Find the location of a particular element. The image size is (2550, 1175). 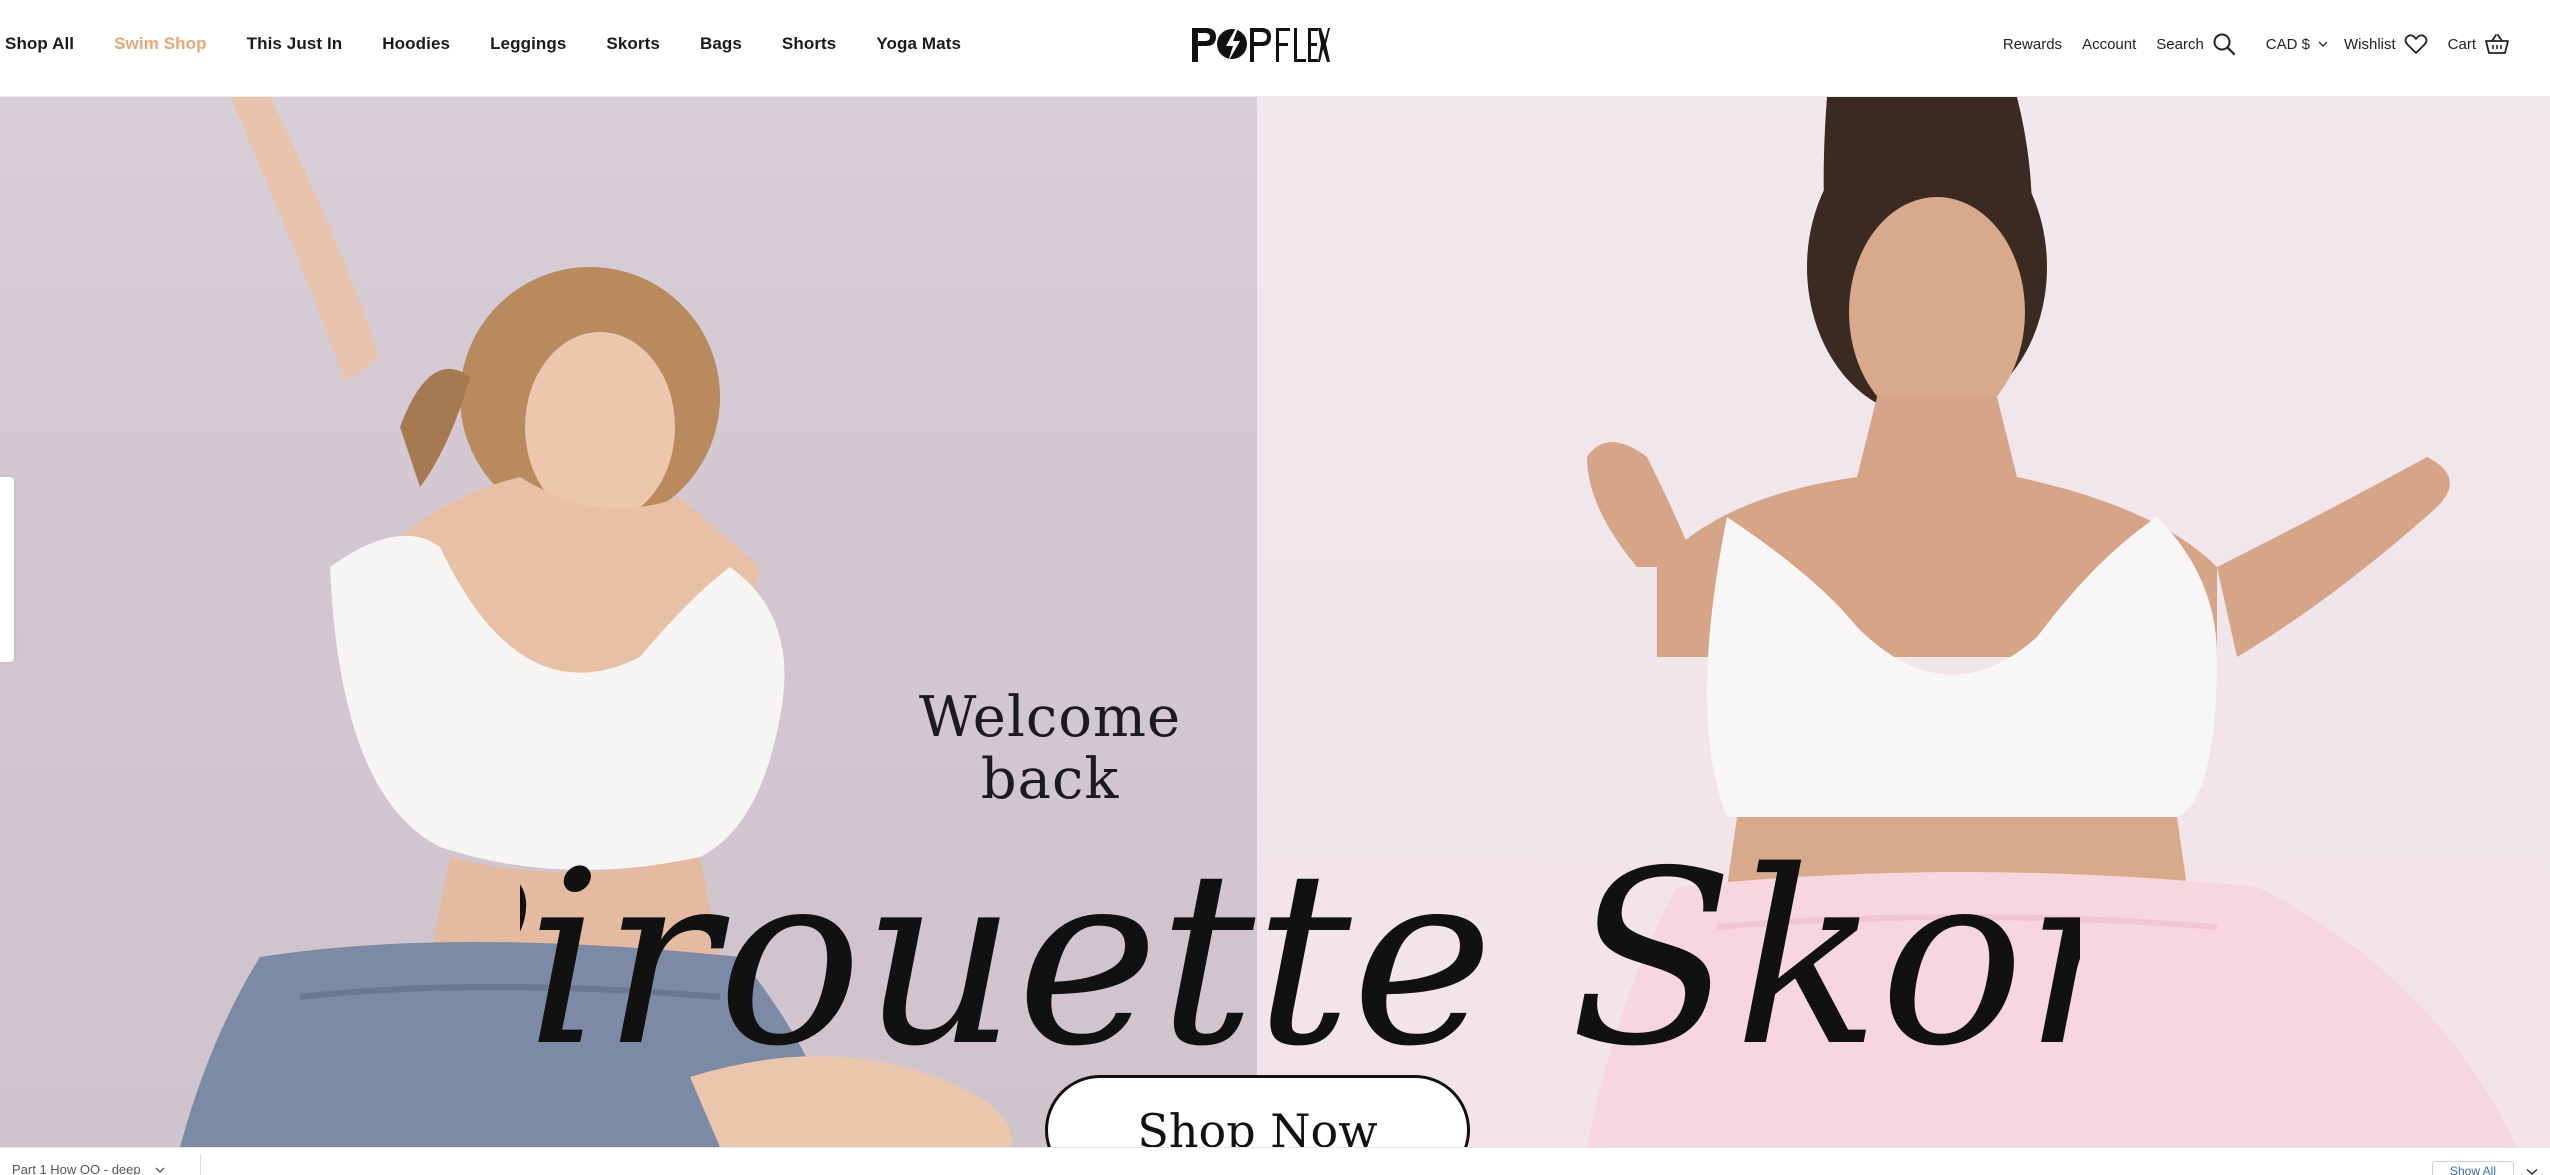

nav-shorts: Shorts is located at coordinates (809, 44).